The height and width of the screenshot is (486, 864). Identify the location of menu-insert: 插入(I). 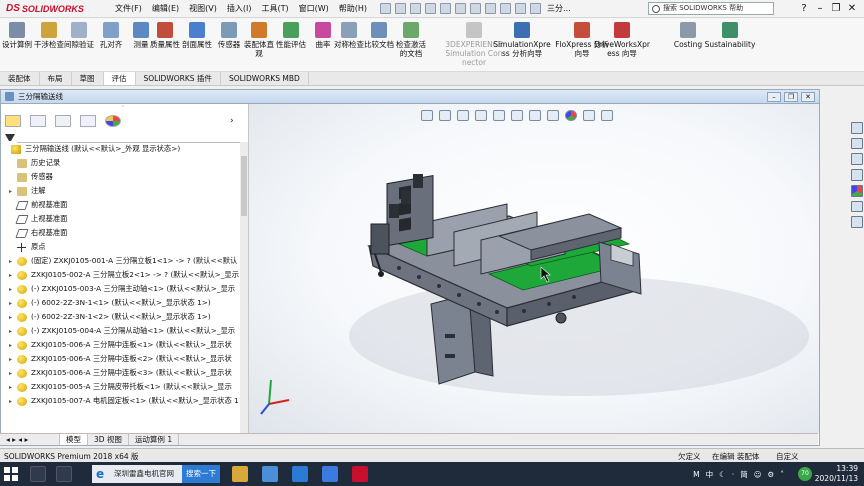
(239, 8).